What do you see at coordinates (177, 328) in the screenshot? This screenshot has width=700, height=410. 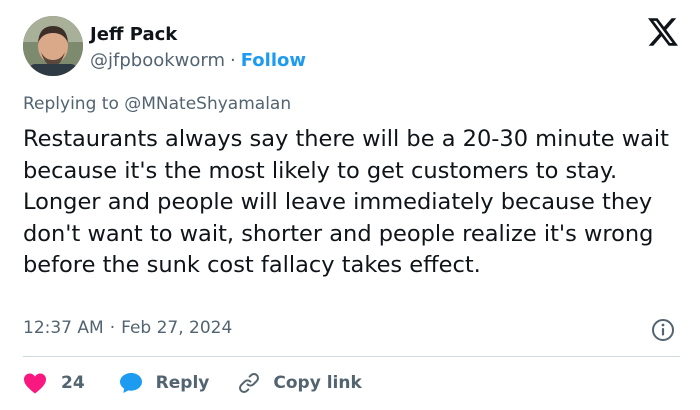 I see `tweet-date: Feb 27, 2024` at bounding box center [177, 328].